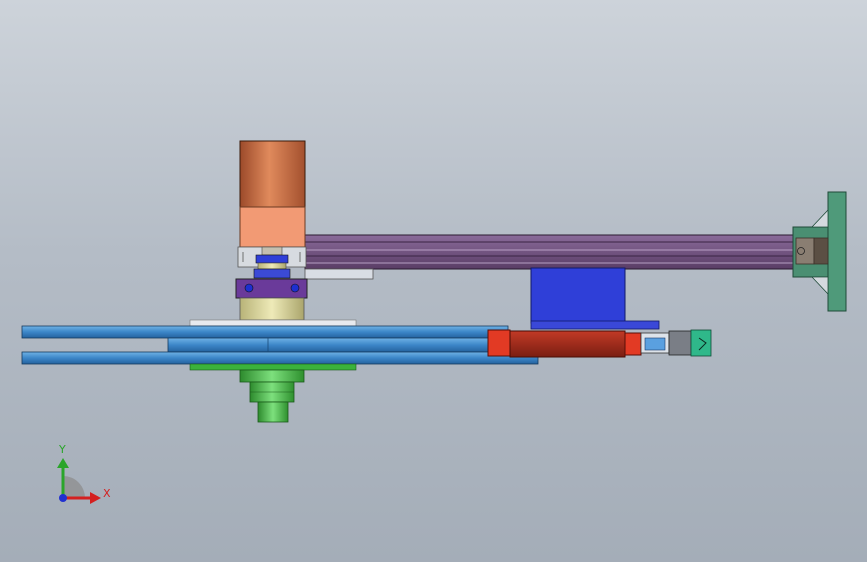 The height and width of the screenshot is (562, 867). I want to click on y-axis-label: Y, so click(62, 449).